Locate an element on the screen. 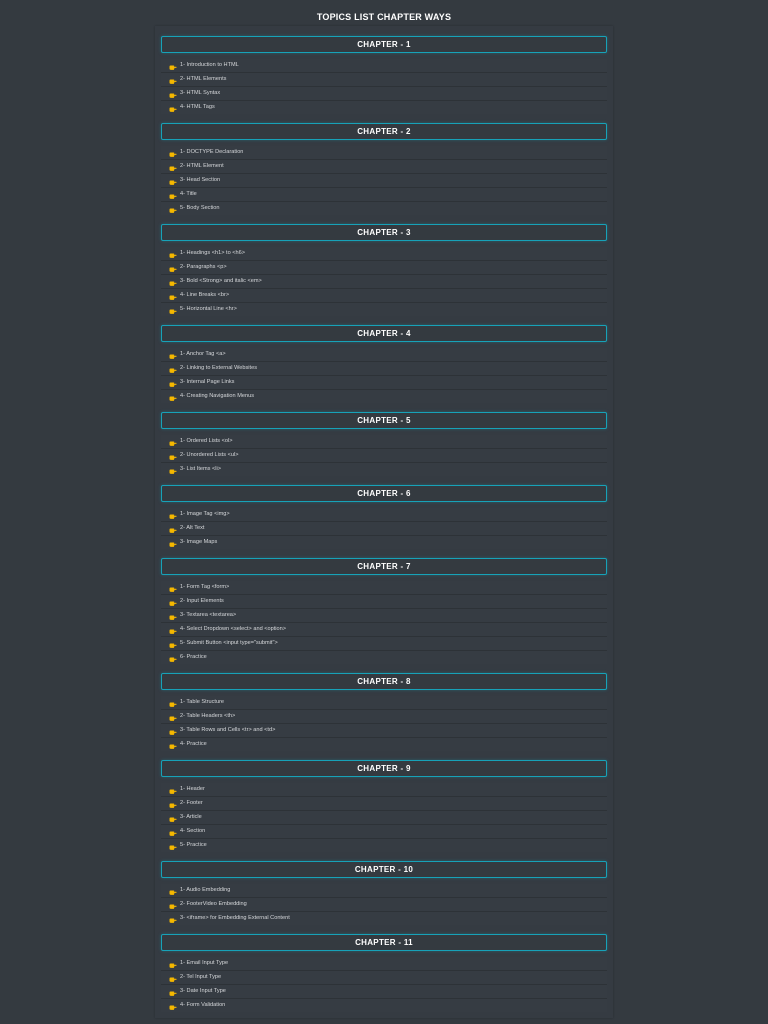 This screenshot has height=1024, width=768. topic-item: 3- HTML Syntax is located at coordinates (384, 94).